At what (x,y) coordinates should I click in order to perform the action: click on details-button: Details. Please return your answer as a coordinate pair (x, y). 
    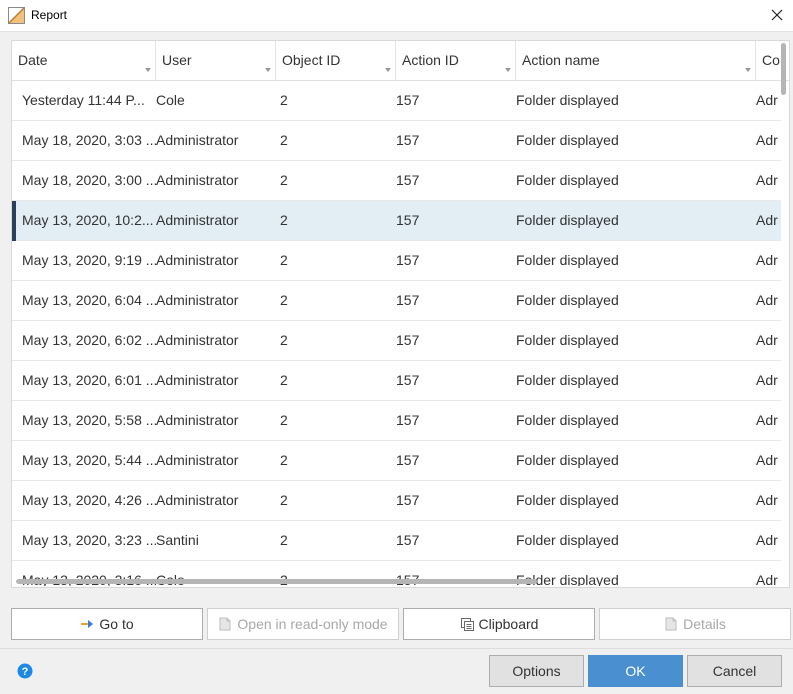
    Looking at the image, I should click on (695, 624).